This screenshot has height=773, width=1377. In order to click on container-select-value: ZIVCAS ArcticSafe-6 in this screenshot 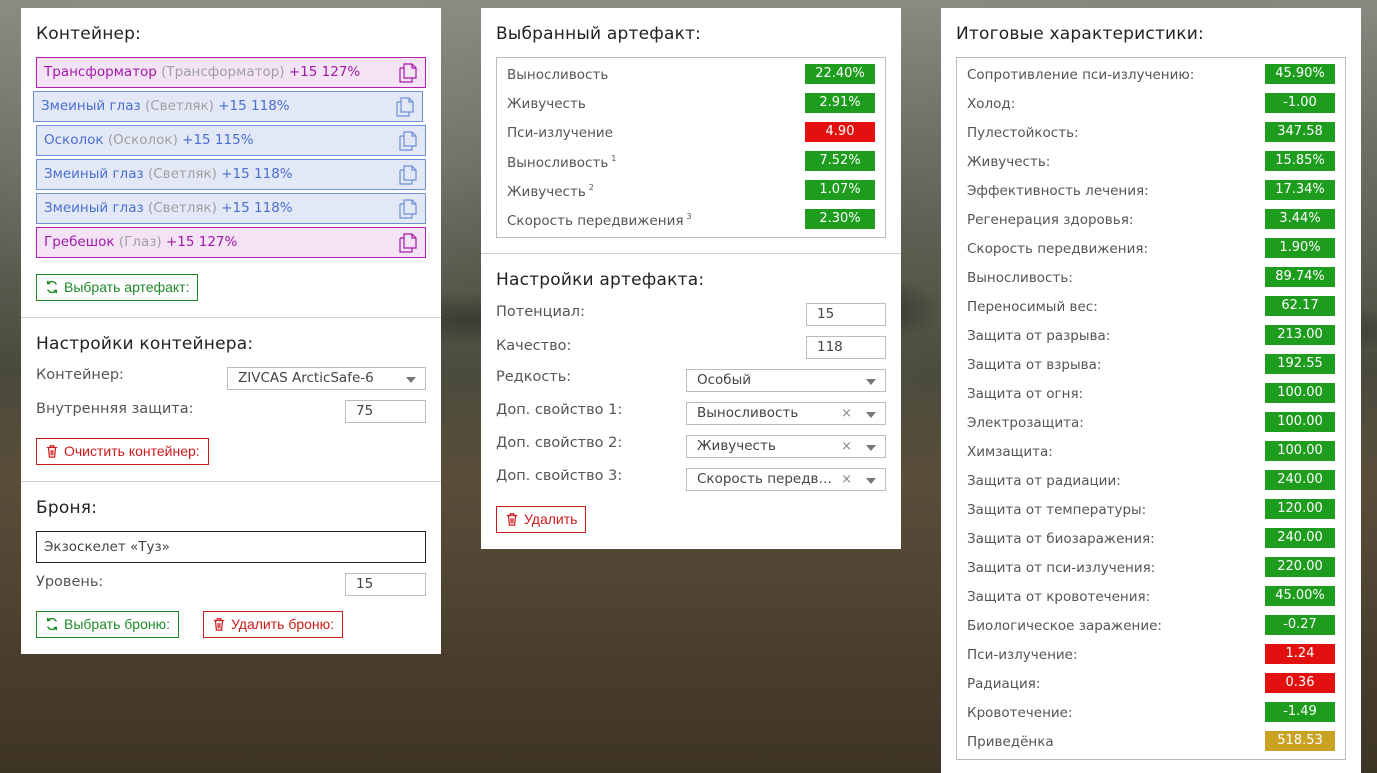, I will do `click(306, 378)`.